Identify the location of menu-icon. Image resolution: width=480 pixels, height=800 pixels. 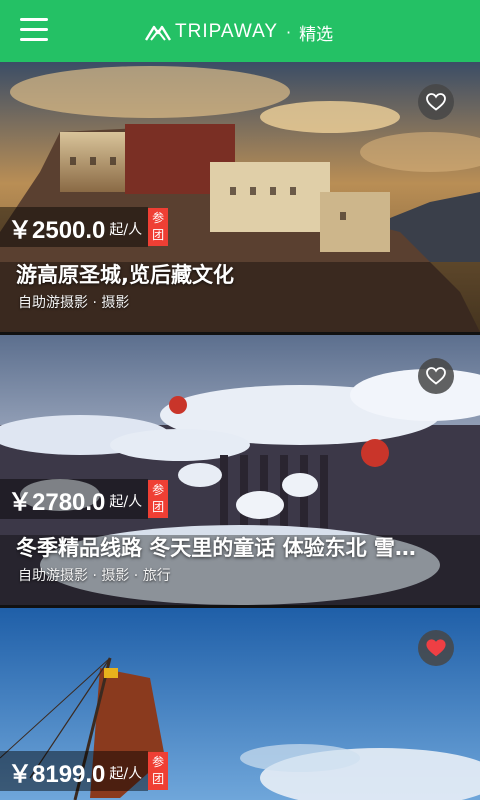
(34, 30).